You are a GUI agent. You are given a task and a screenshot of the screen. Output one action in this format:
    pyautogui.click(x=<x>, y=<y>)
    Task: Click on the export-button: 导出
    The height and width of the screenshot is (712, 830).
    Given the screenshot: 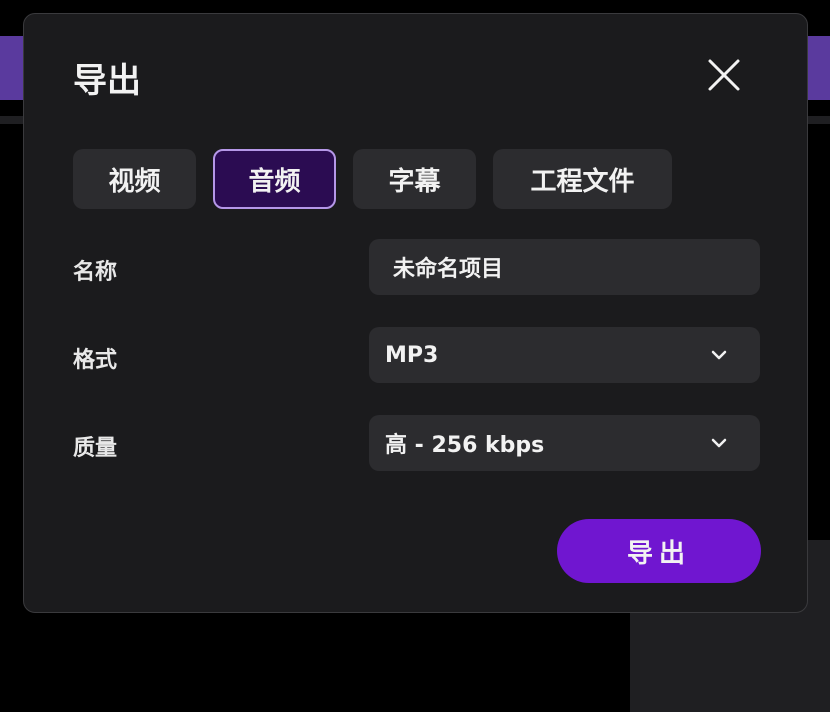 What is the action you would take?
    pyautogui.click(x=659, y=551)
    